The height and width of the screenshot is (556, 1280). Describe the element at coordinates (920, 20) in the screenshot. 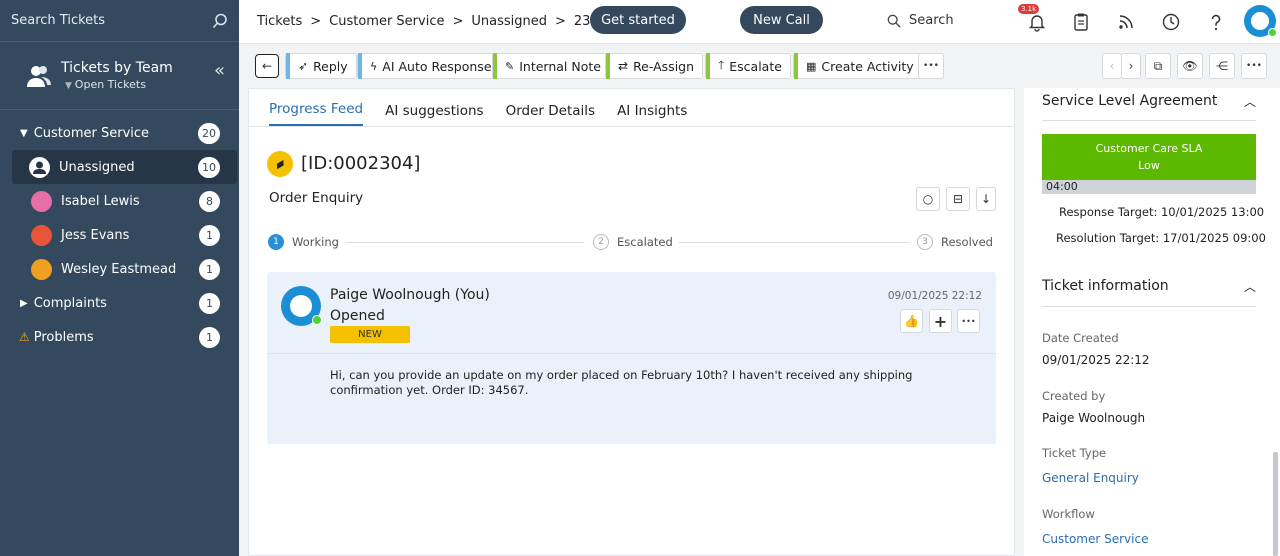

I see `global-search: Search` at that location.